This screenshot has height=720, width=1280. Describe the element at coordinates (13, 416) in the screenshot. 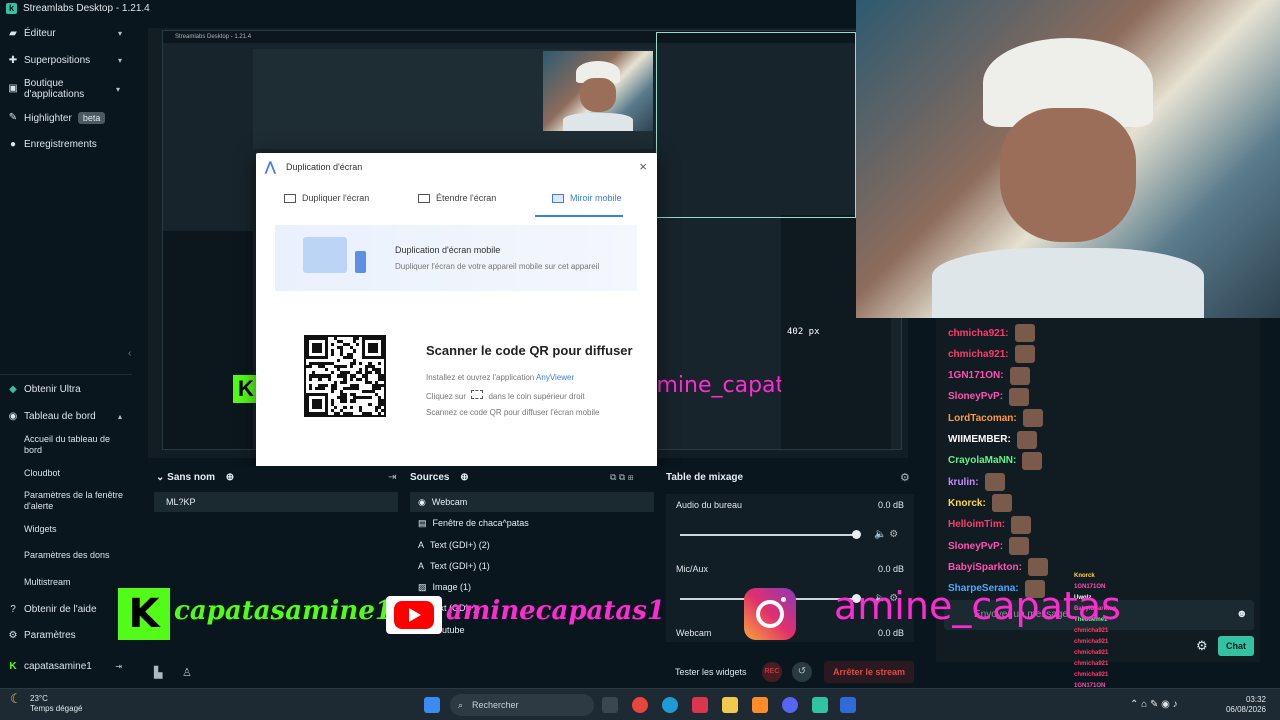

I see `dashboard-icon: ◉` at that location.